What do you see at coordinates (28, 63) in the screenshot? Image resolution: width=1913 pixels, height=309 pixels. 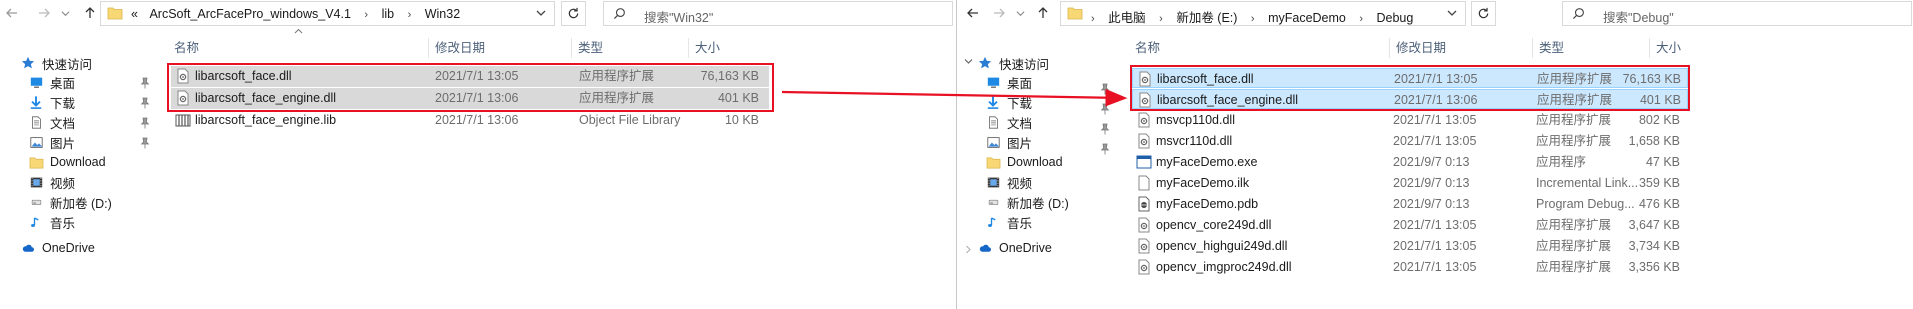 I see `star-icon` at bounding box center [28, 63].